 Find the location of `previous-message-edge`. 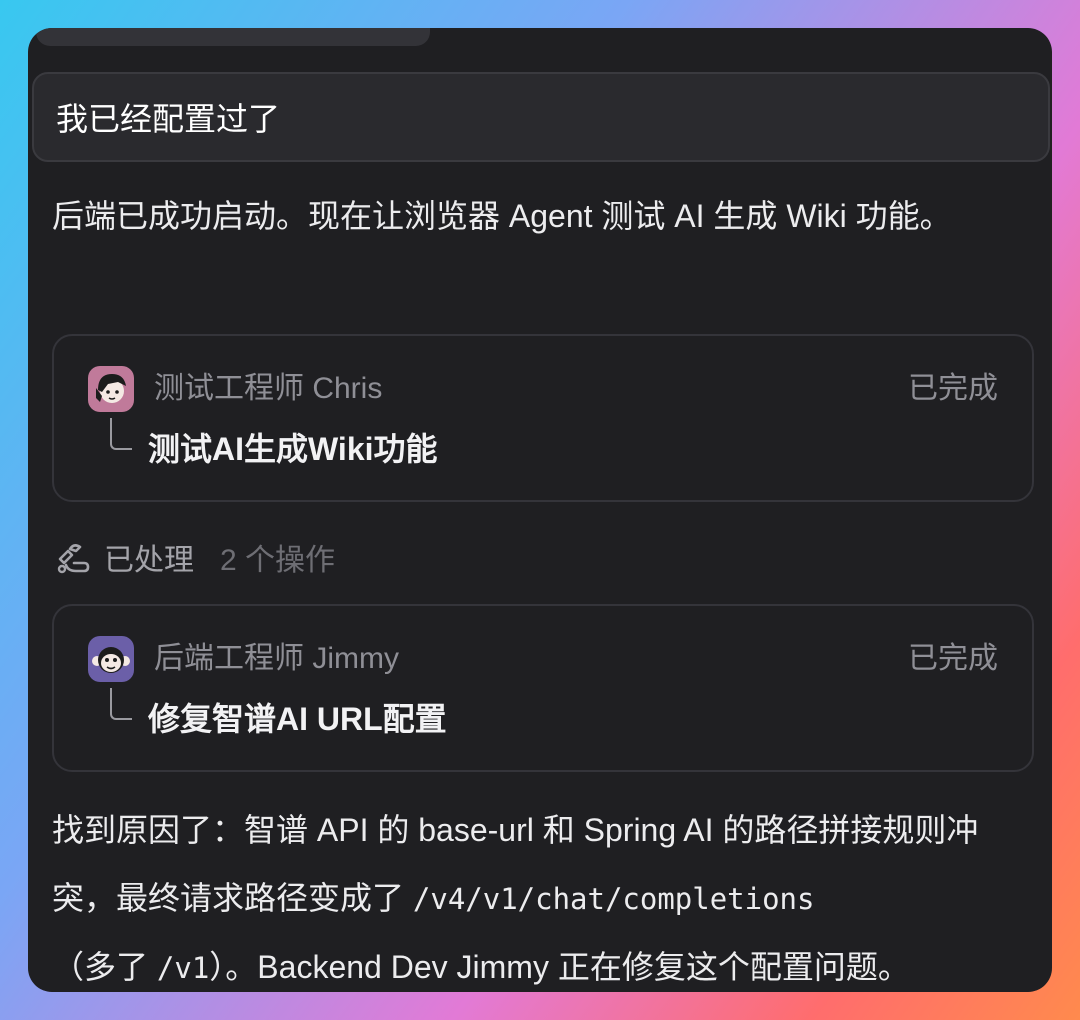

previous-message-edge is located at coordinates (233, 37).